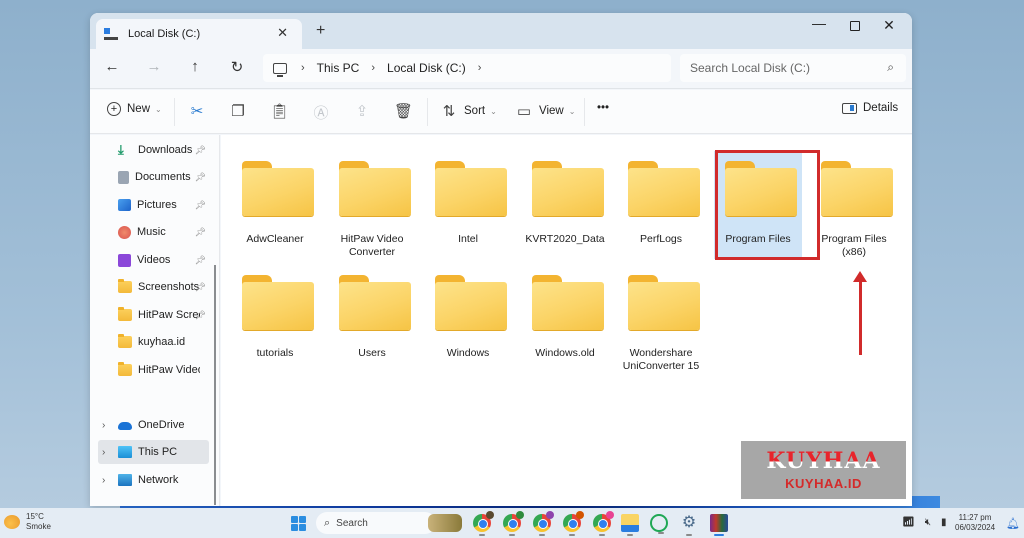 Image resolution: width=1024 pixels, height=538 pixels. What do you see at coordinates (584, 112) in the screenshot?
I see `toolbar-divider` at bounding box center [584, 112].